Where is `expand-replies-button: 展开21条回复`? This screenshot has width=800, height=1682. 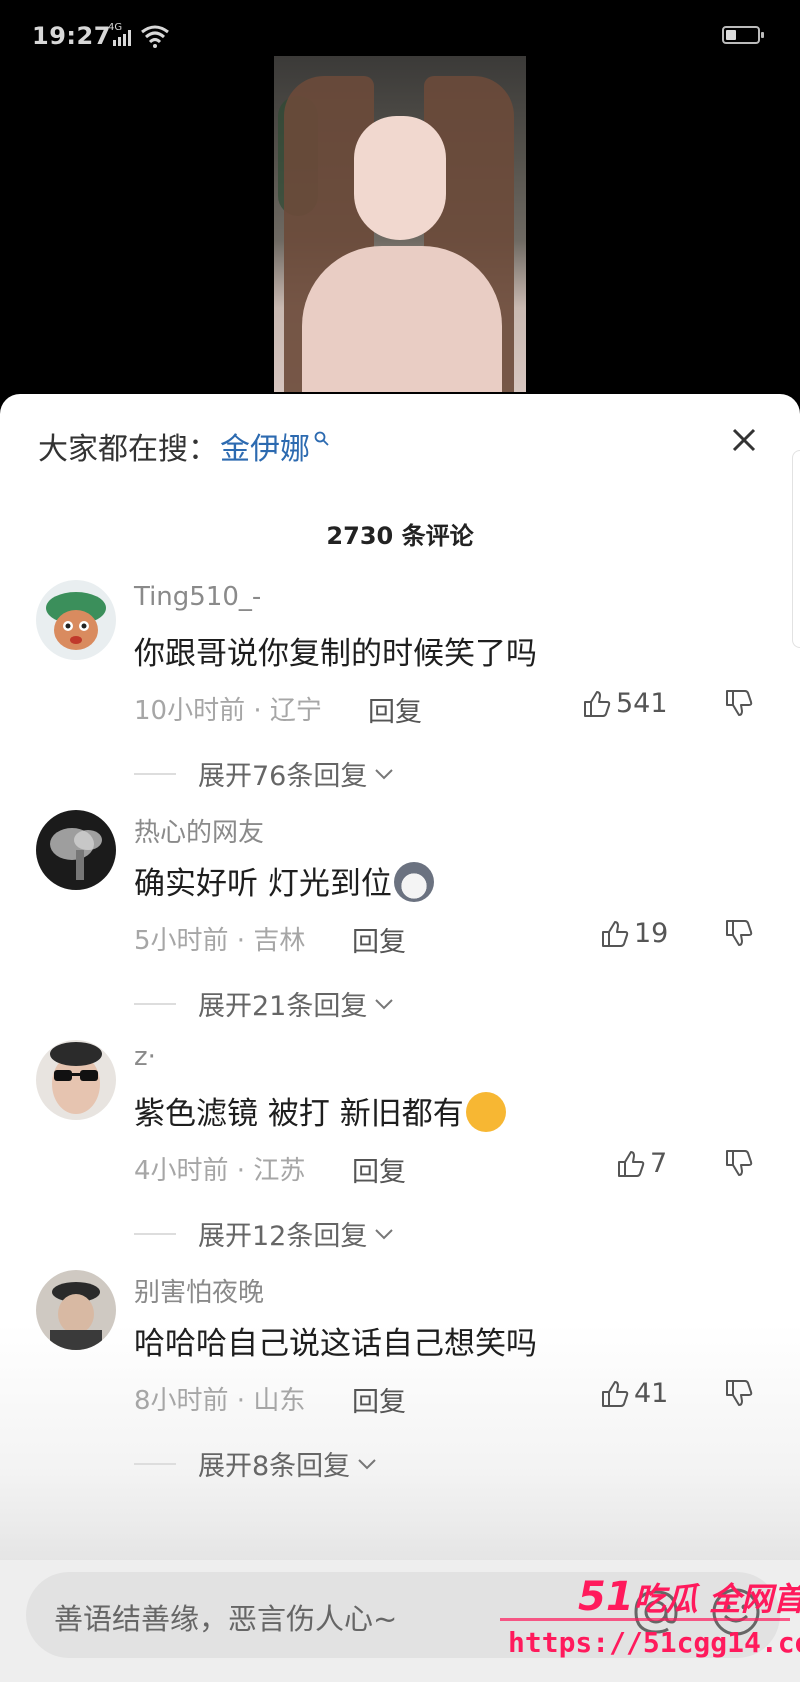
expand-replies-button: 展开21条回复 is located at coordinates (264, 1003).